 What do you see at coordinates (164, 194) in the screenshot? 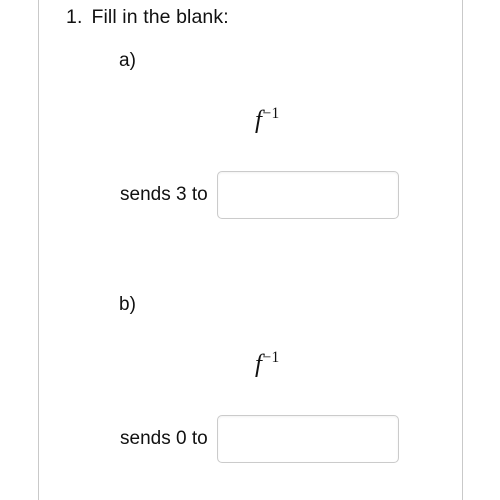
I see `sends-text-a: sends 3 to` at bounding box center [164, 194].